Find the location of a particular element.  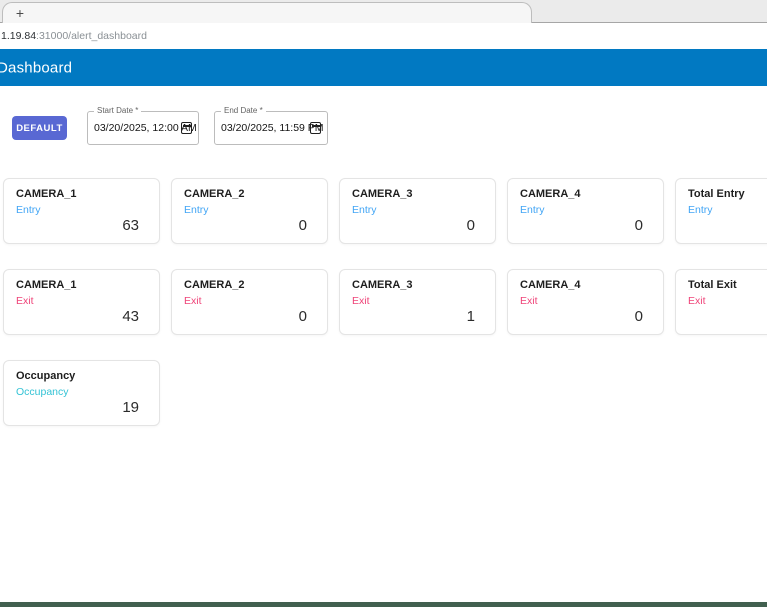

end-date-field: End Date * 03/20/2025, 11:59 PM is located at coordinates (271, 125).